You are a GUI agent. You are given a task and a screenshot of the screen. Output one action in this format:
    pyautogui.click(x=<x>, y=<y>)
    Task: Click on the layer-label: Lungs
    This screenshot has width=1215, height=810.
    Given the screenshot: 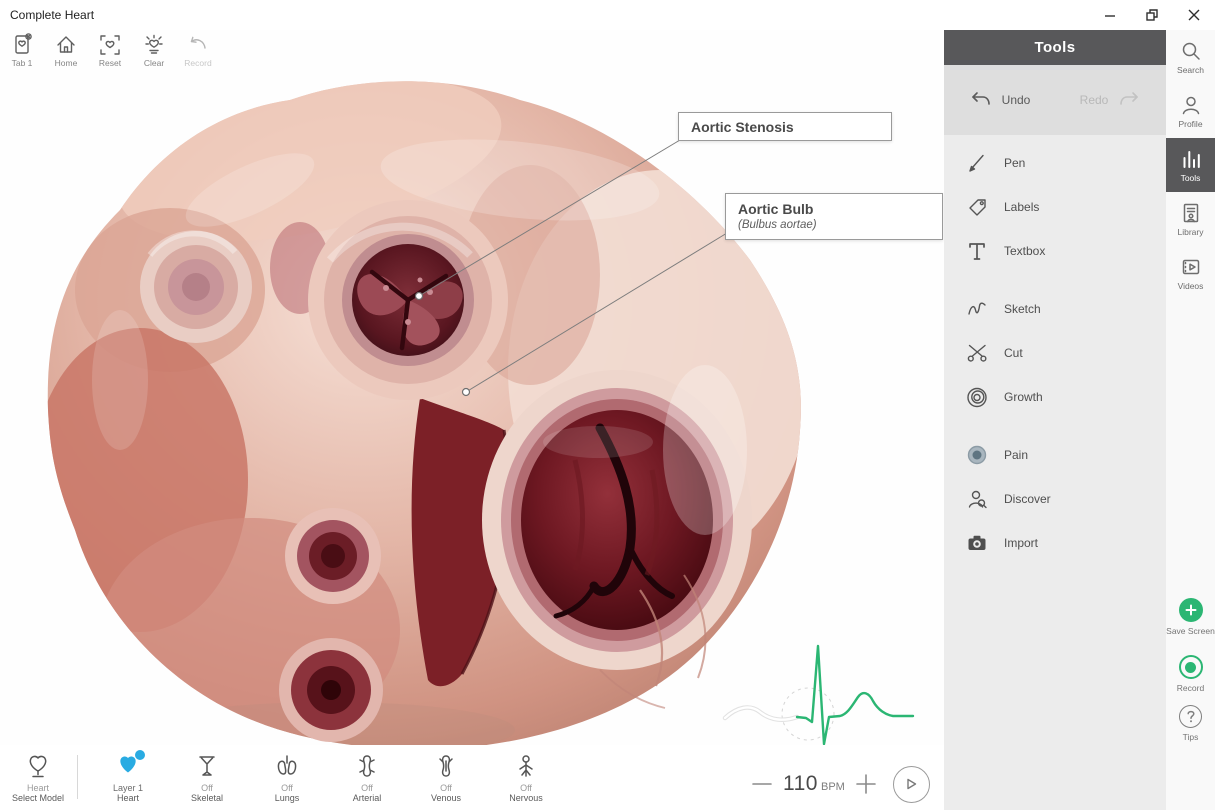 What is the action you would take?
    pyautogui.click(x=287, y=798)
    